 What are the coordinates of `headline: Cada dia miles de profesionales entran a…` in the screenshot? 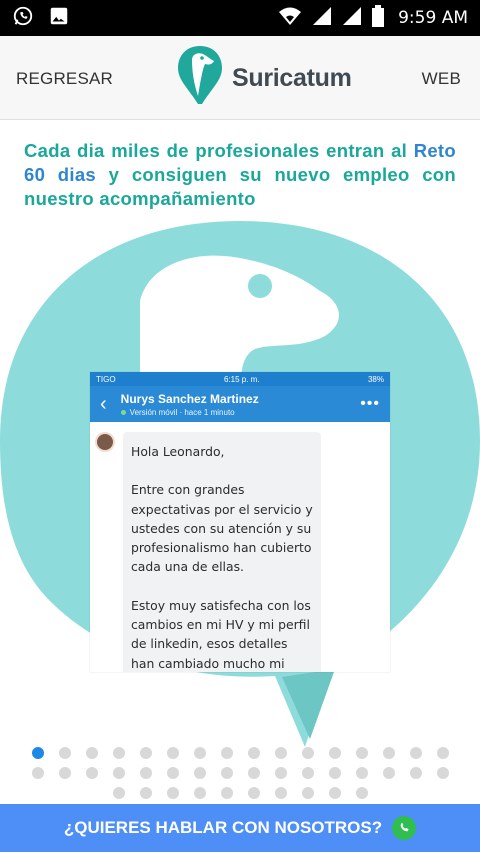 It's located at (240, 175).